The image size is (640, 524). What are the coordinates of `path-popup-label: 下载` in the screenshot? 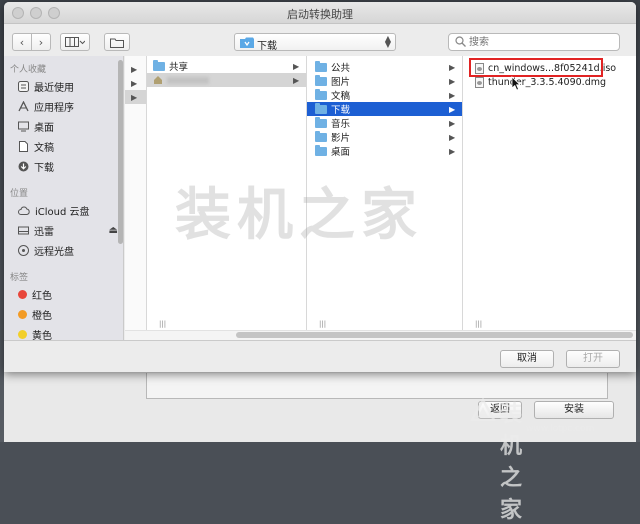 It's located at (267, 46).